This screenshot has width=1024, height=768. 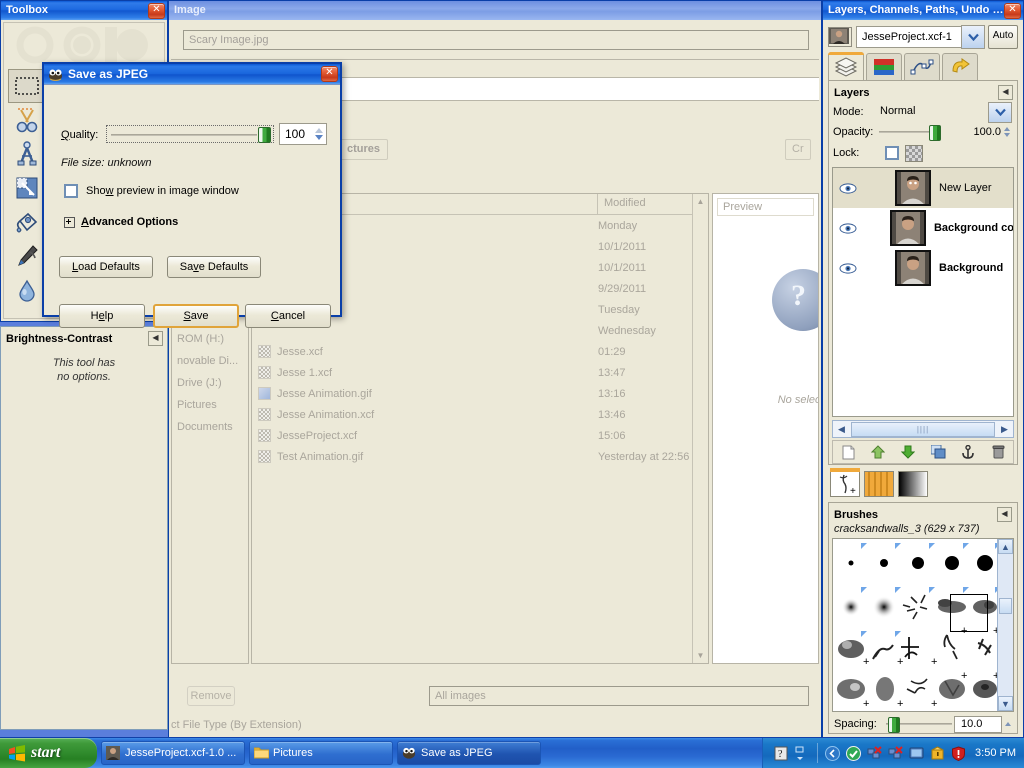 What do you see at coordinates (288, 316) in the screenshot?
I see `cancel-button: Cancel` at bounding box center [288, 316].